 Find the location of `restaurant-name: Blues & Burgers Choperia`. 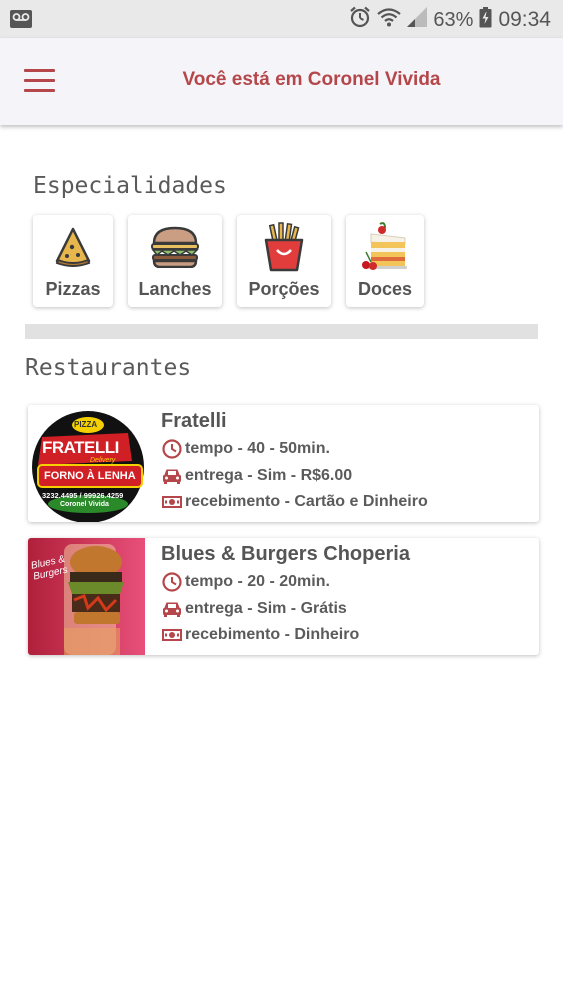

restaurant-name: Blues & Burgers Choperia is located at coordinates (285, 554).